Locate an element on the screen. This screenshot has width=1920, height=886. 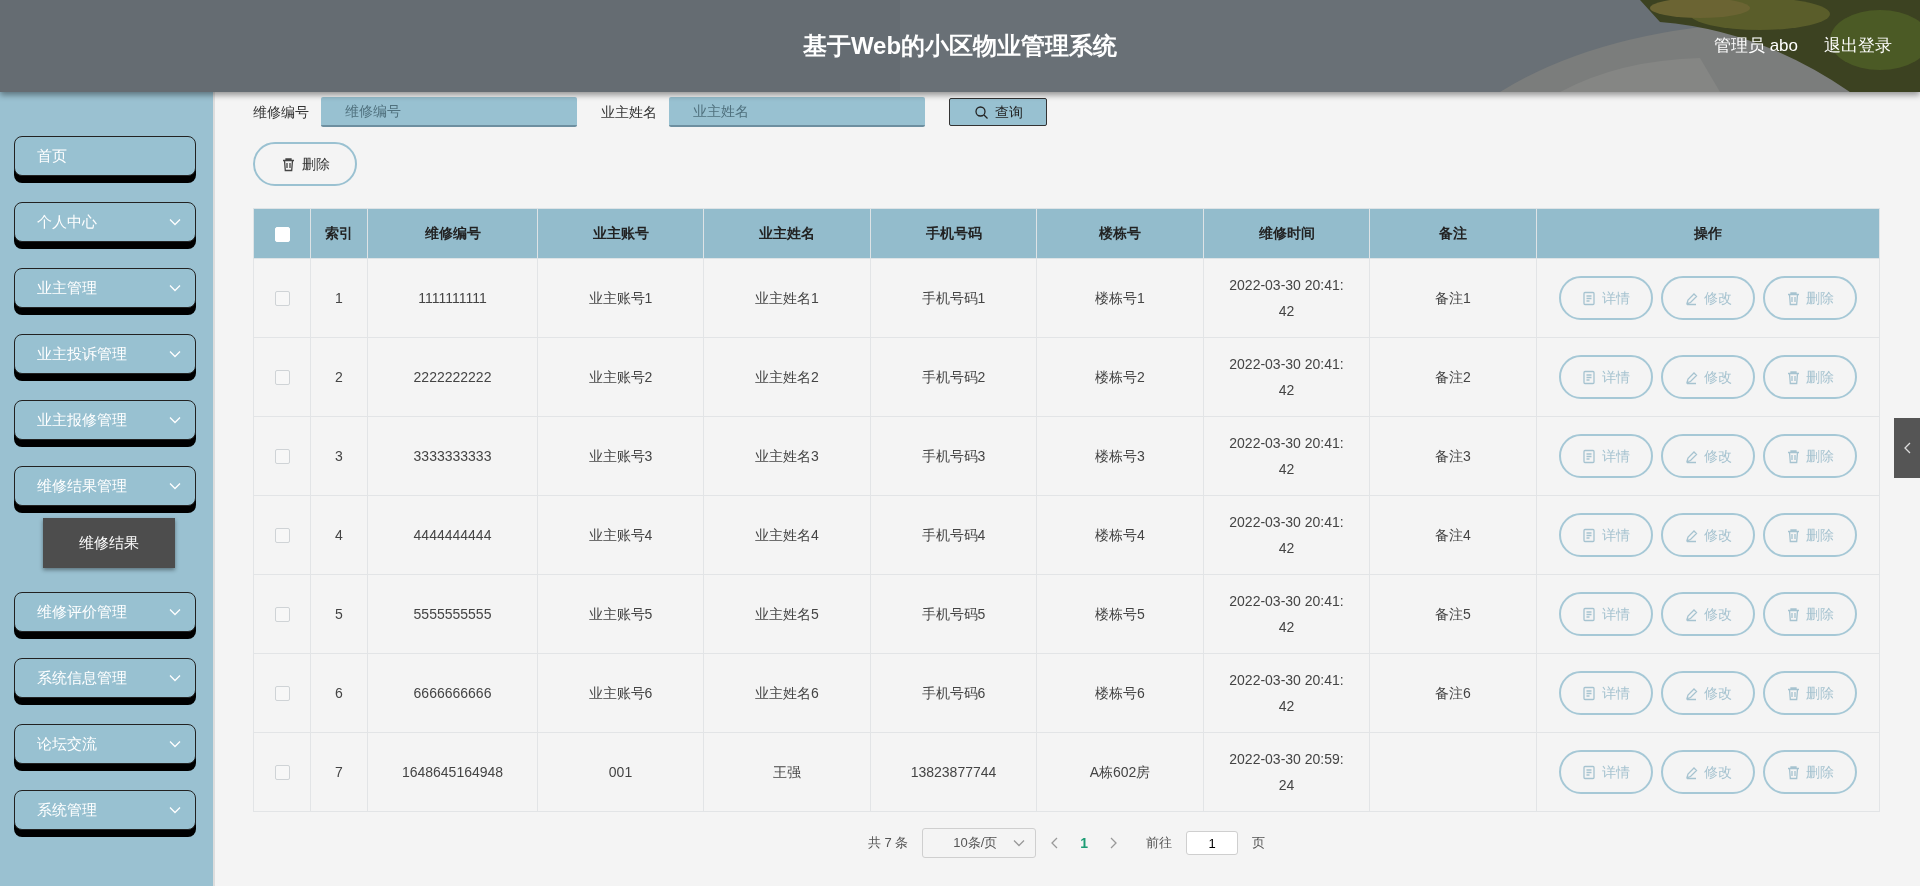
column-header: 操作 is located at coordinates (1708, 233).